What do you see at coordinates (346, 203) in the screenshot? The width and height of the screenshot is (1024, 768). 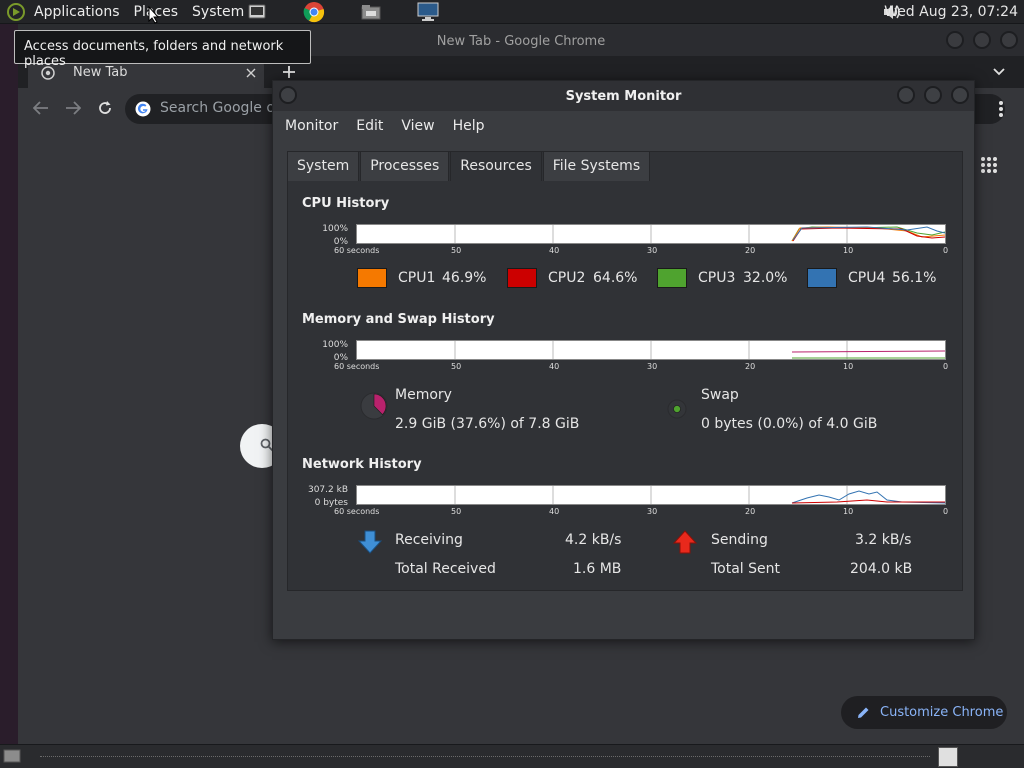 I see `cpu-history-title: CPU History` at bounding box center [346, 203].